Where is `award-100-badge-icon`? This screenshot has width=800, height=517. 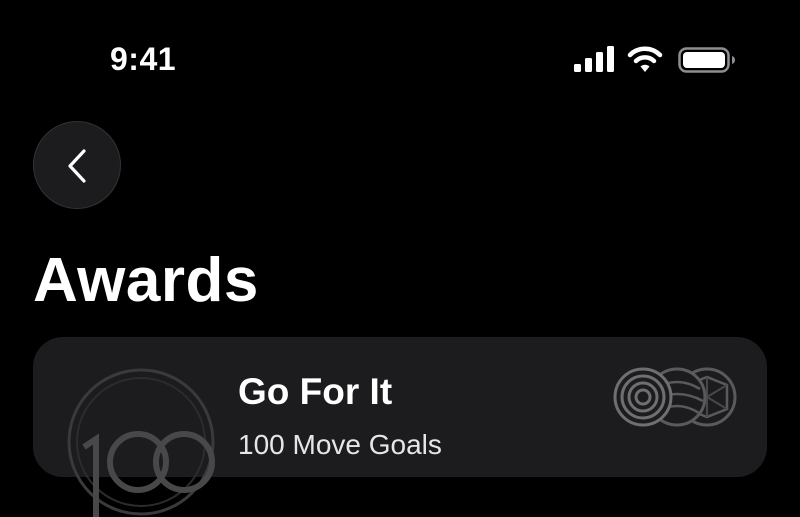
award-100-badge-icon is located at coordinates (141, 442).